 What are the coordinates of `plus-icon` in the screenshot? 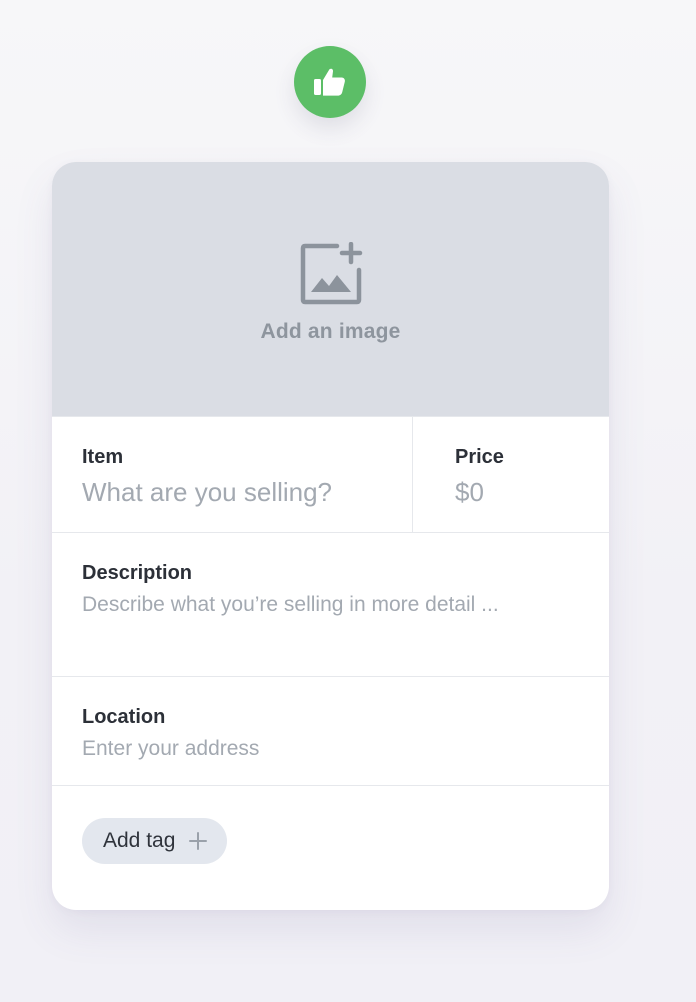 It's located at (198, 841).